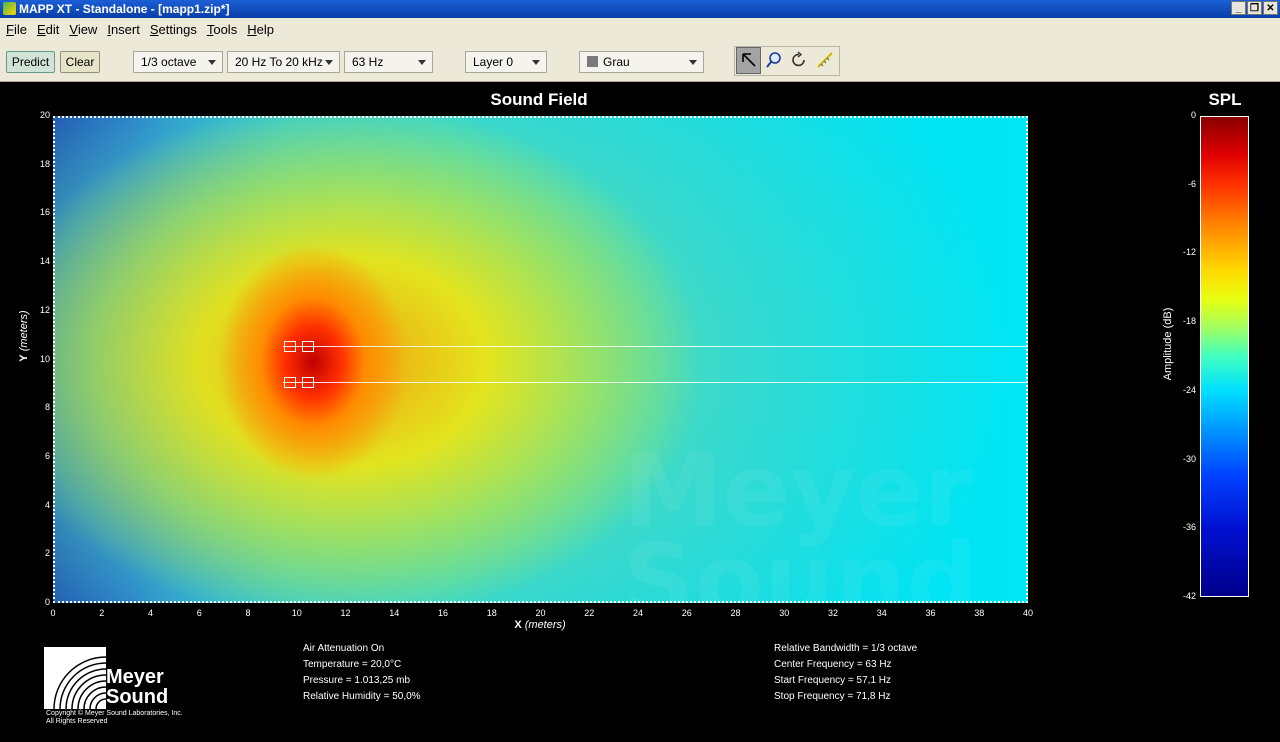 The image size is (1280, 742). I want to click on close-button: ✕, so click(1270, 8).